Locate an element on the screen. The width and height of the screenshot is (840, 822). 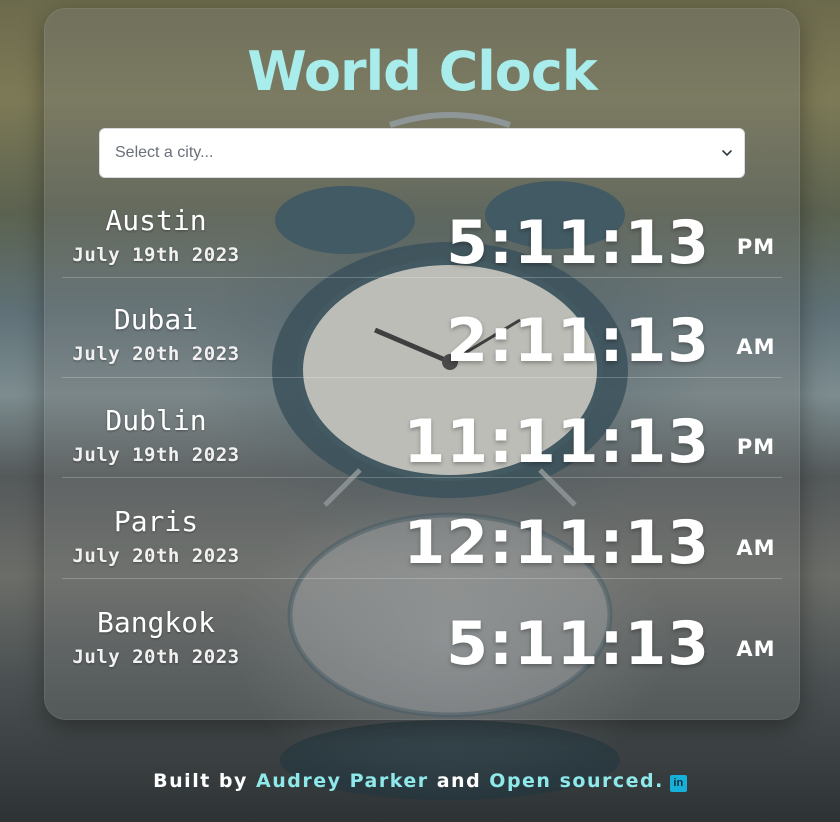
chevron-down-icon is located at coordinates (727, 153).